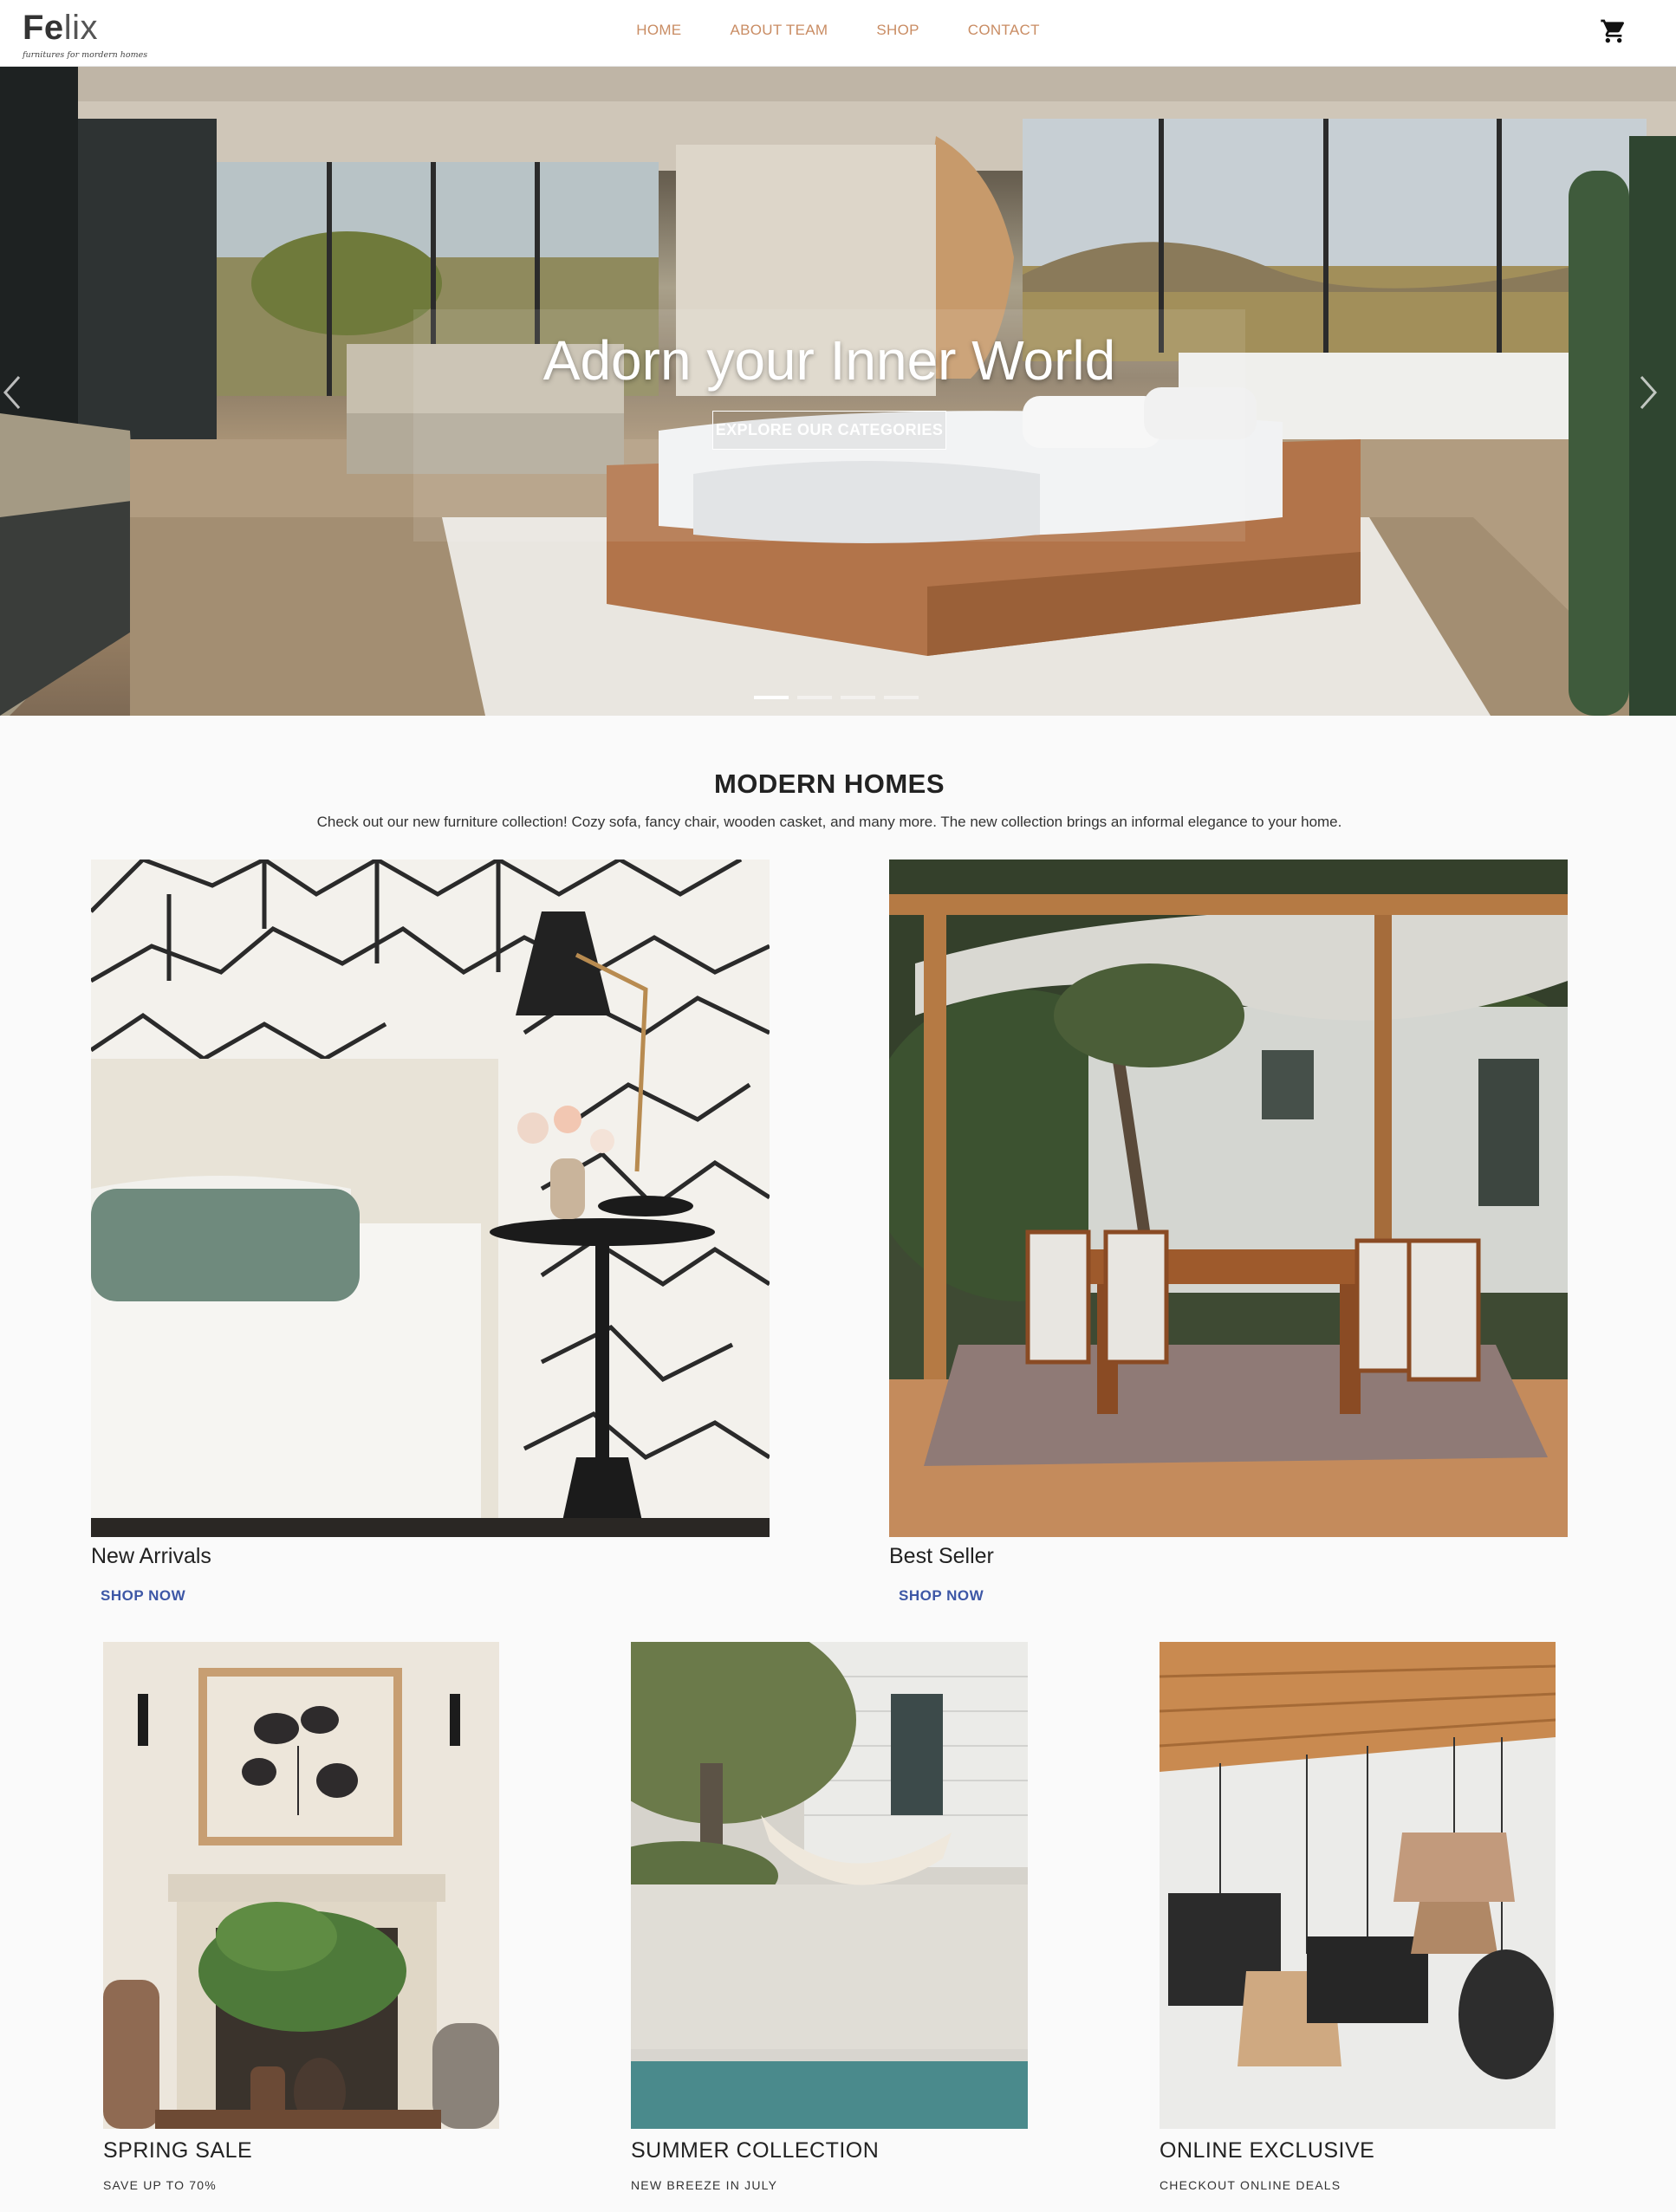 The width and height of the screenshot is (1676, 2212). I want to click on section-title: MODERN HOMES, so click(829, 784).